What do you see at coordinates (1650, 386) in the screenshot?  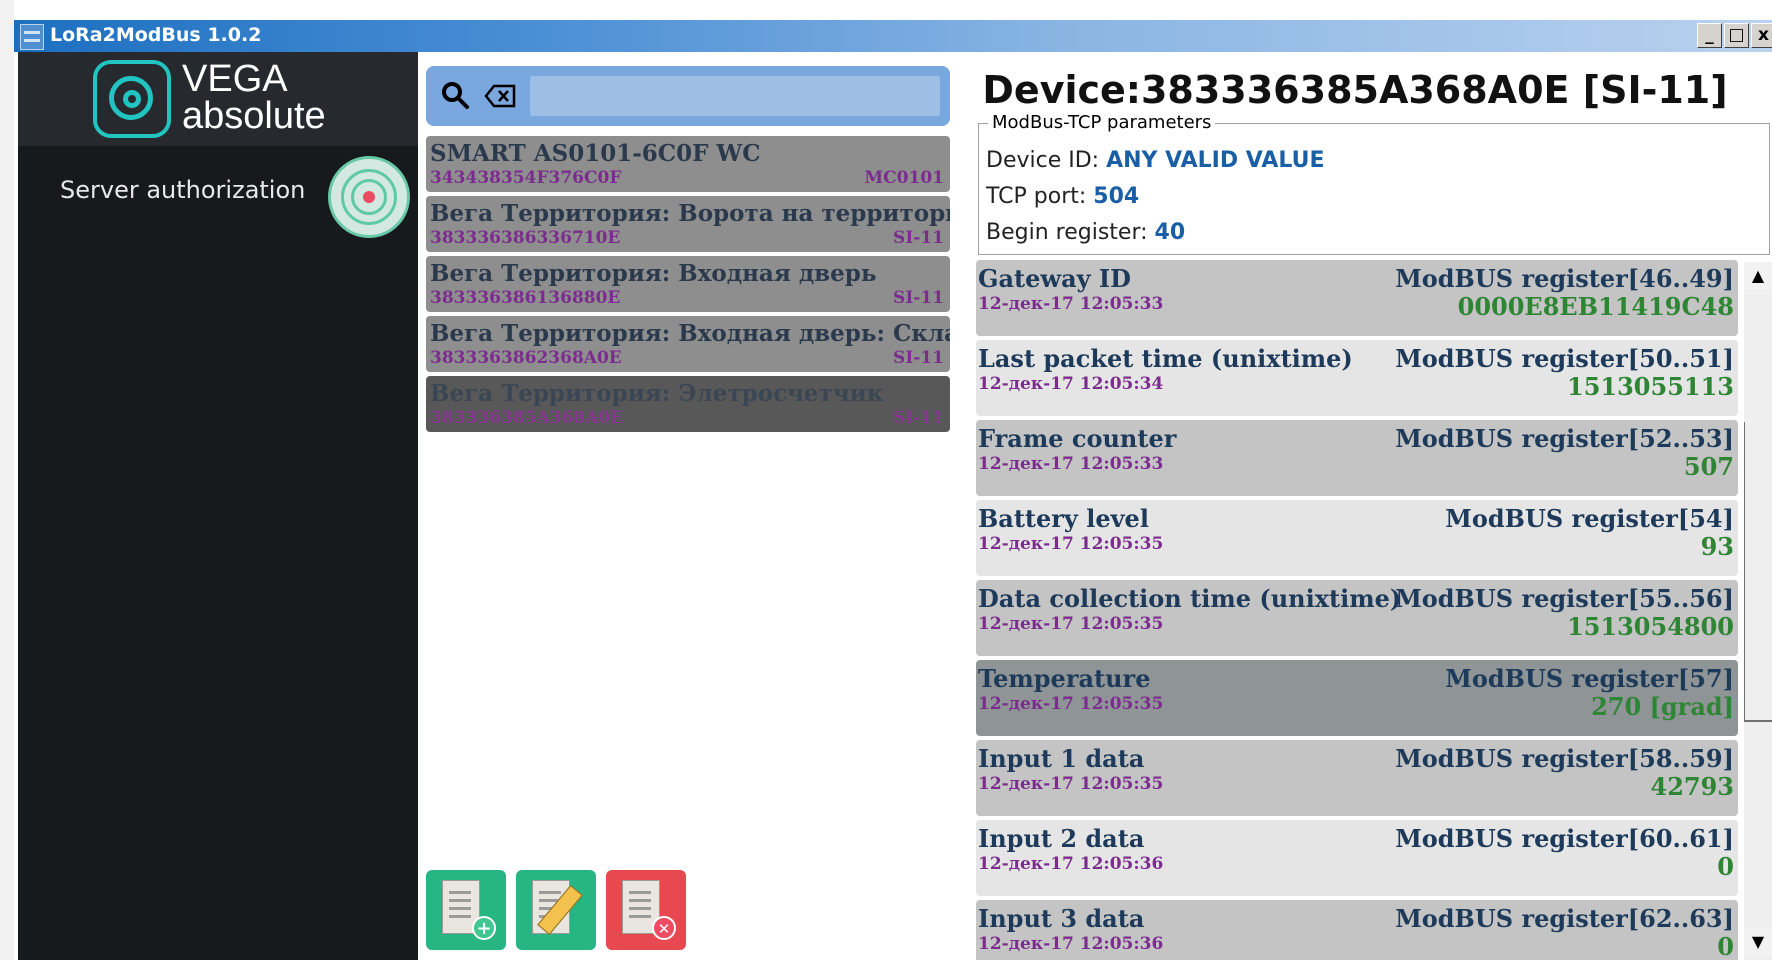 I see `register-value: 1513055113` at bounding box center [1650, 386].